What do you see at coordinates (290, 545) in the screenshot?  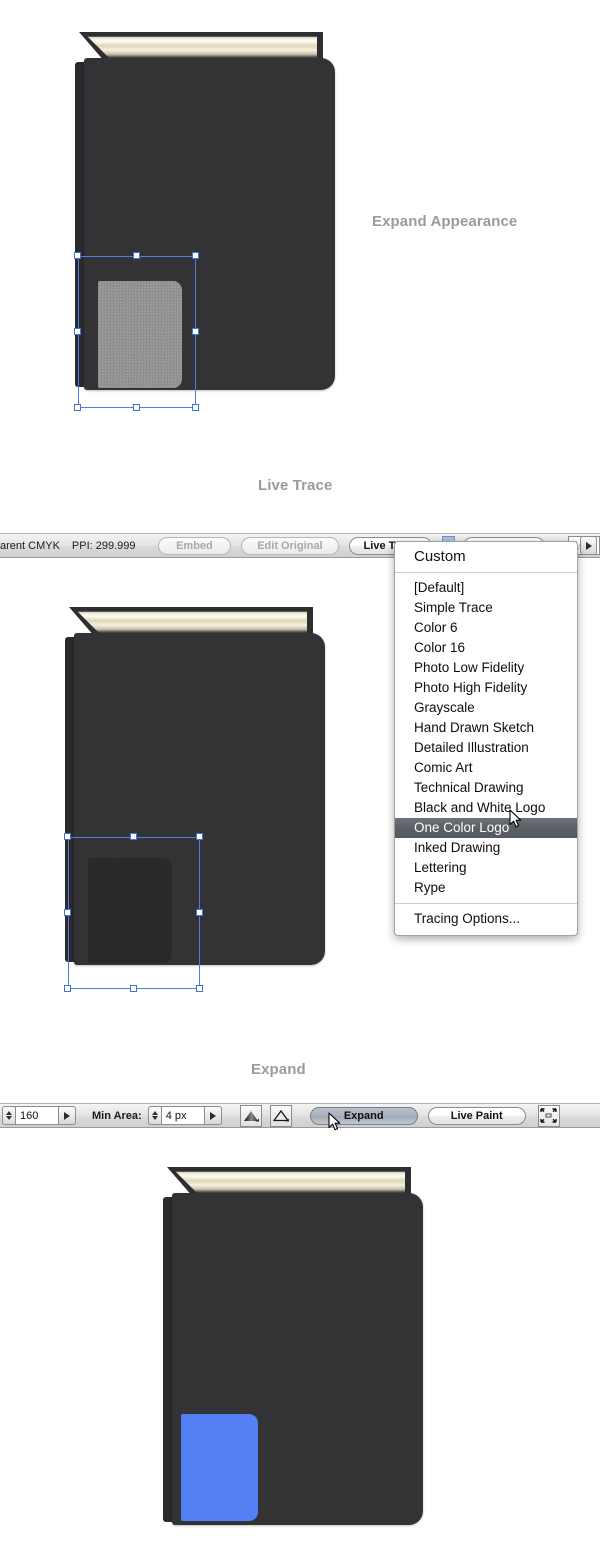 I see `edit-original-button: Edit Original` at bounding box center [290, 545].